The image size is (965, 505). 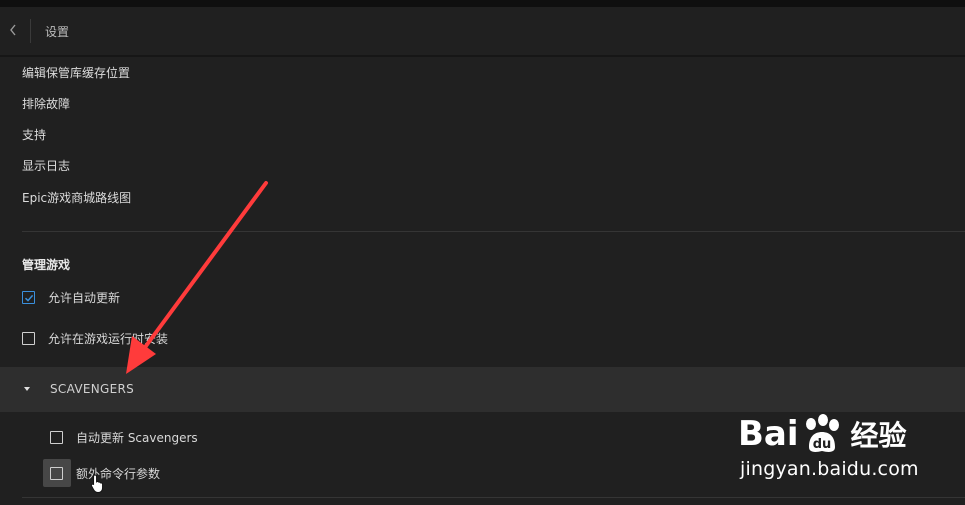 I want to click on auto-update-game-option: 自动更新 Scavengers, so click(x=124, y=437).